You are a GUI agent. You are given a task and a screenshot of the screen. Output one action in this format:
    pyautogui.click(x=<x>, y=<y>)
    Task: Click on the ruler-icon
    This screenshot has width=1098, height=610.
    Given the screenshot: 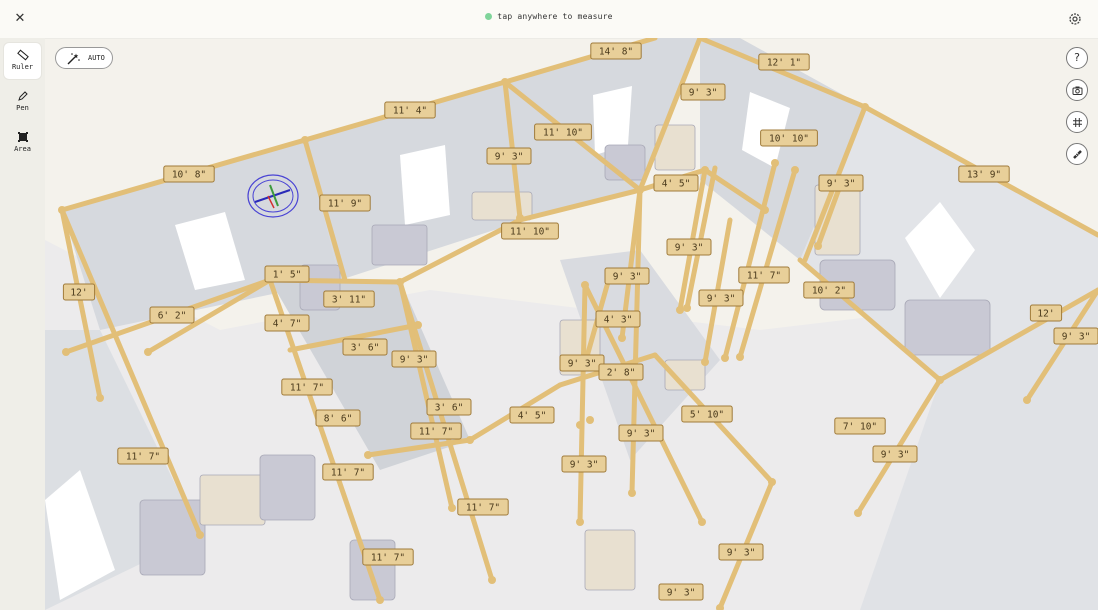 What is the action you would take?
    pyautogui.click(x=22, y=55)
    